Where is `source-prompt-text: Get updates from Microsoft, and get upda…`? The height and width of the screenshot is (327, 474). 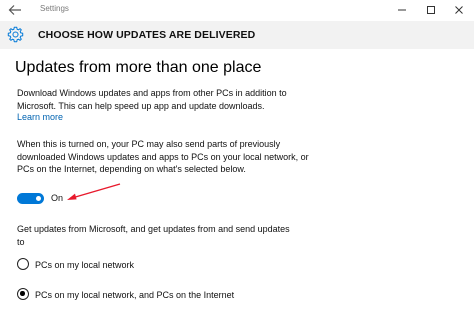
source-prompt-text: Get updates from Microsoft, and get upda… is located at coordinates (153, 235).